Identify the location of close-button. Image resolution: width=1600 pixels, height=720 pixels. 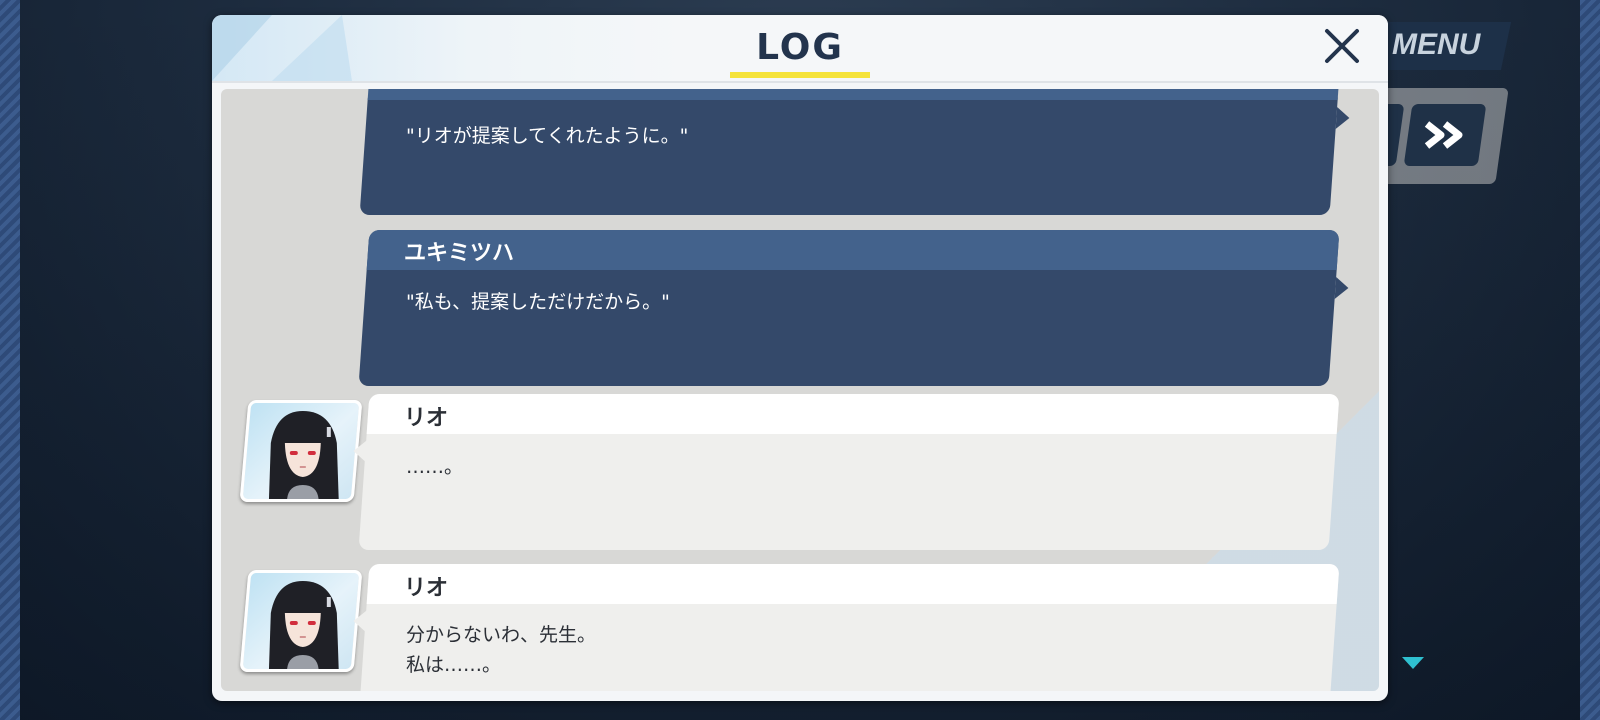
(1342, 46).